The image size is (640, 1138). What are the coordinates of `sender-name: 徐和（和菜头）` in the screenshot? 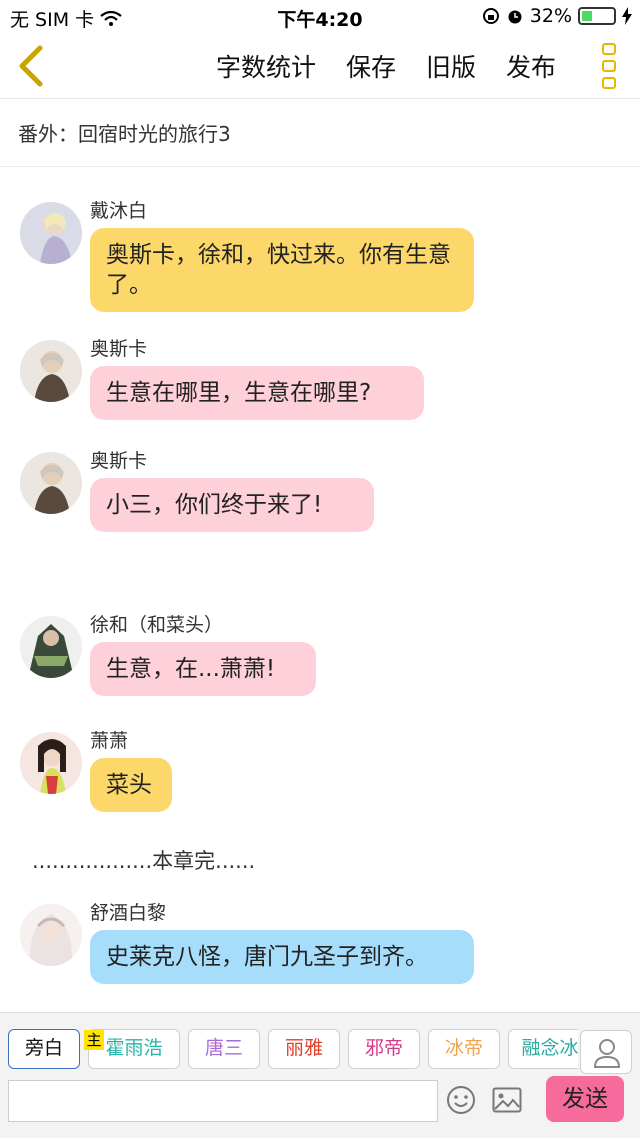 It's located at (157, 625).